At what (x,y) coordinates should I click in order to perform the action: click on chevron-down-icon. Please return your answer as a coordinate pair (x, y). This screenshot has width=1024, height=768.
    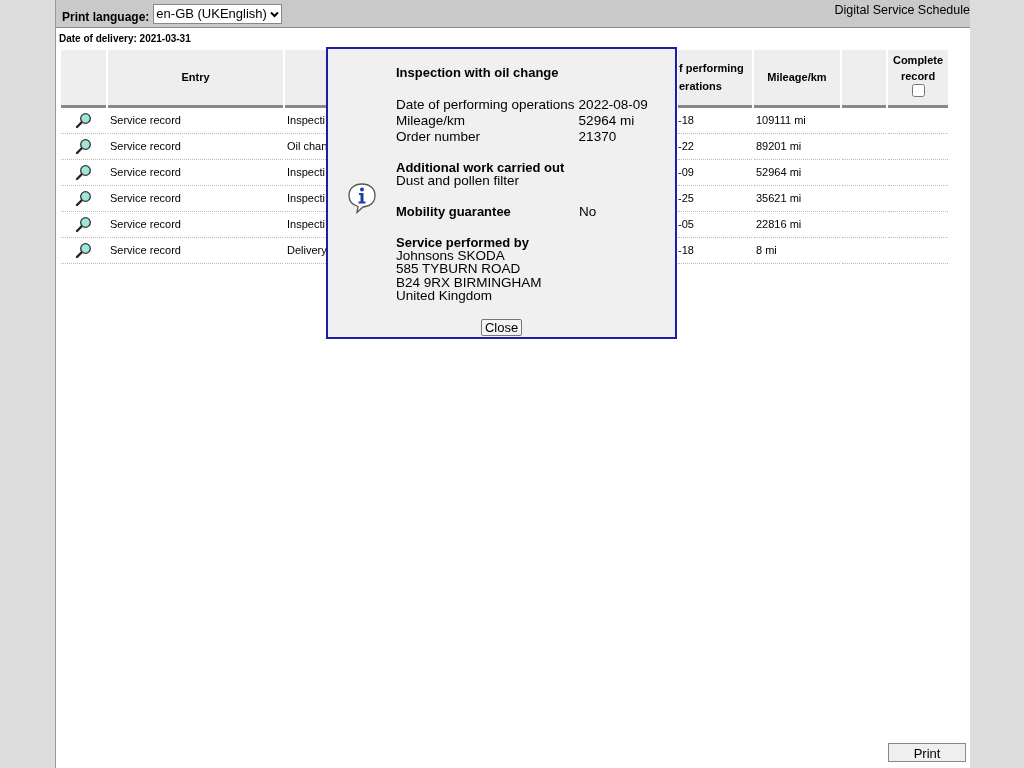
    Looking at the image, I should click on (274, 14).